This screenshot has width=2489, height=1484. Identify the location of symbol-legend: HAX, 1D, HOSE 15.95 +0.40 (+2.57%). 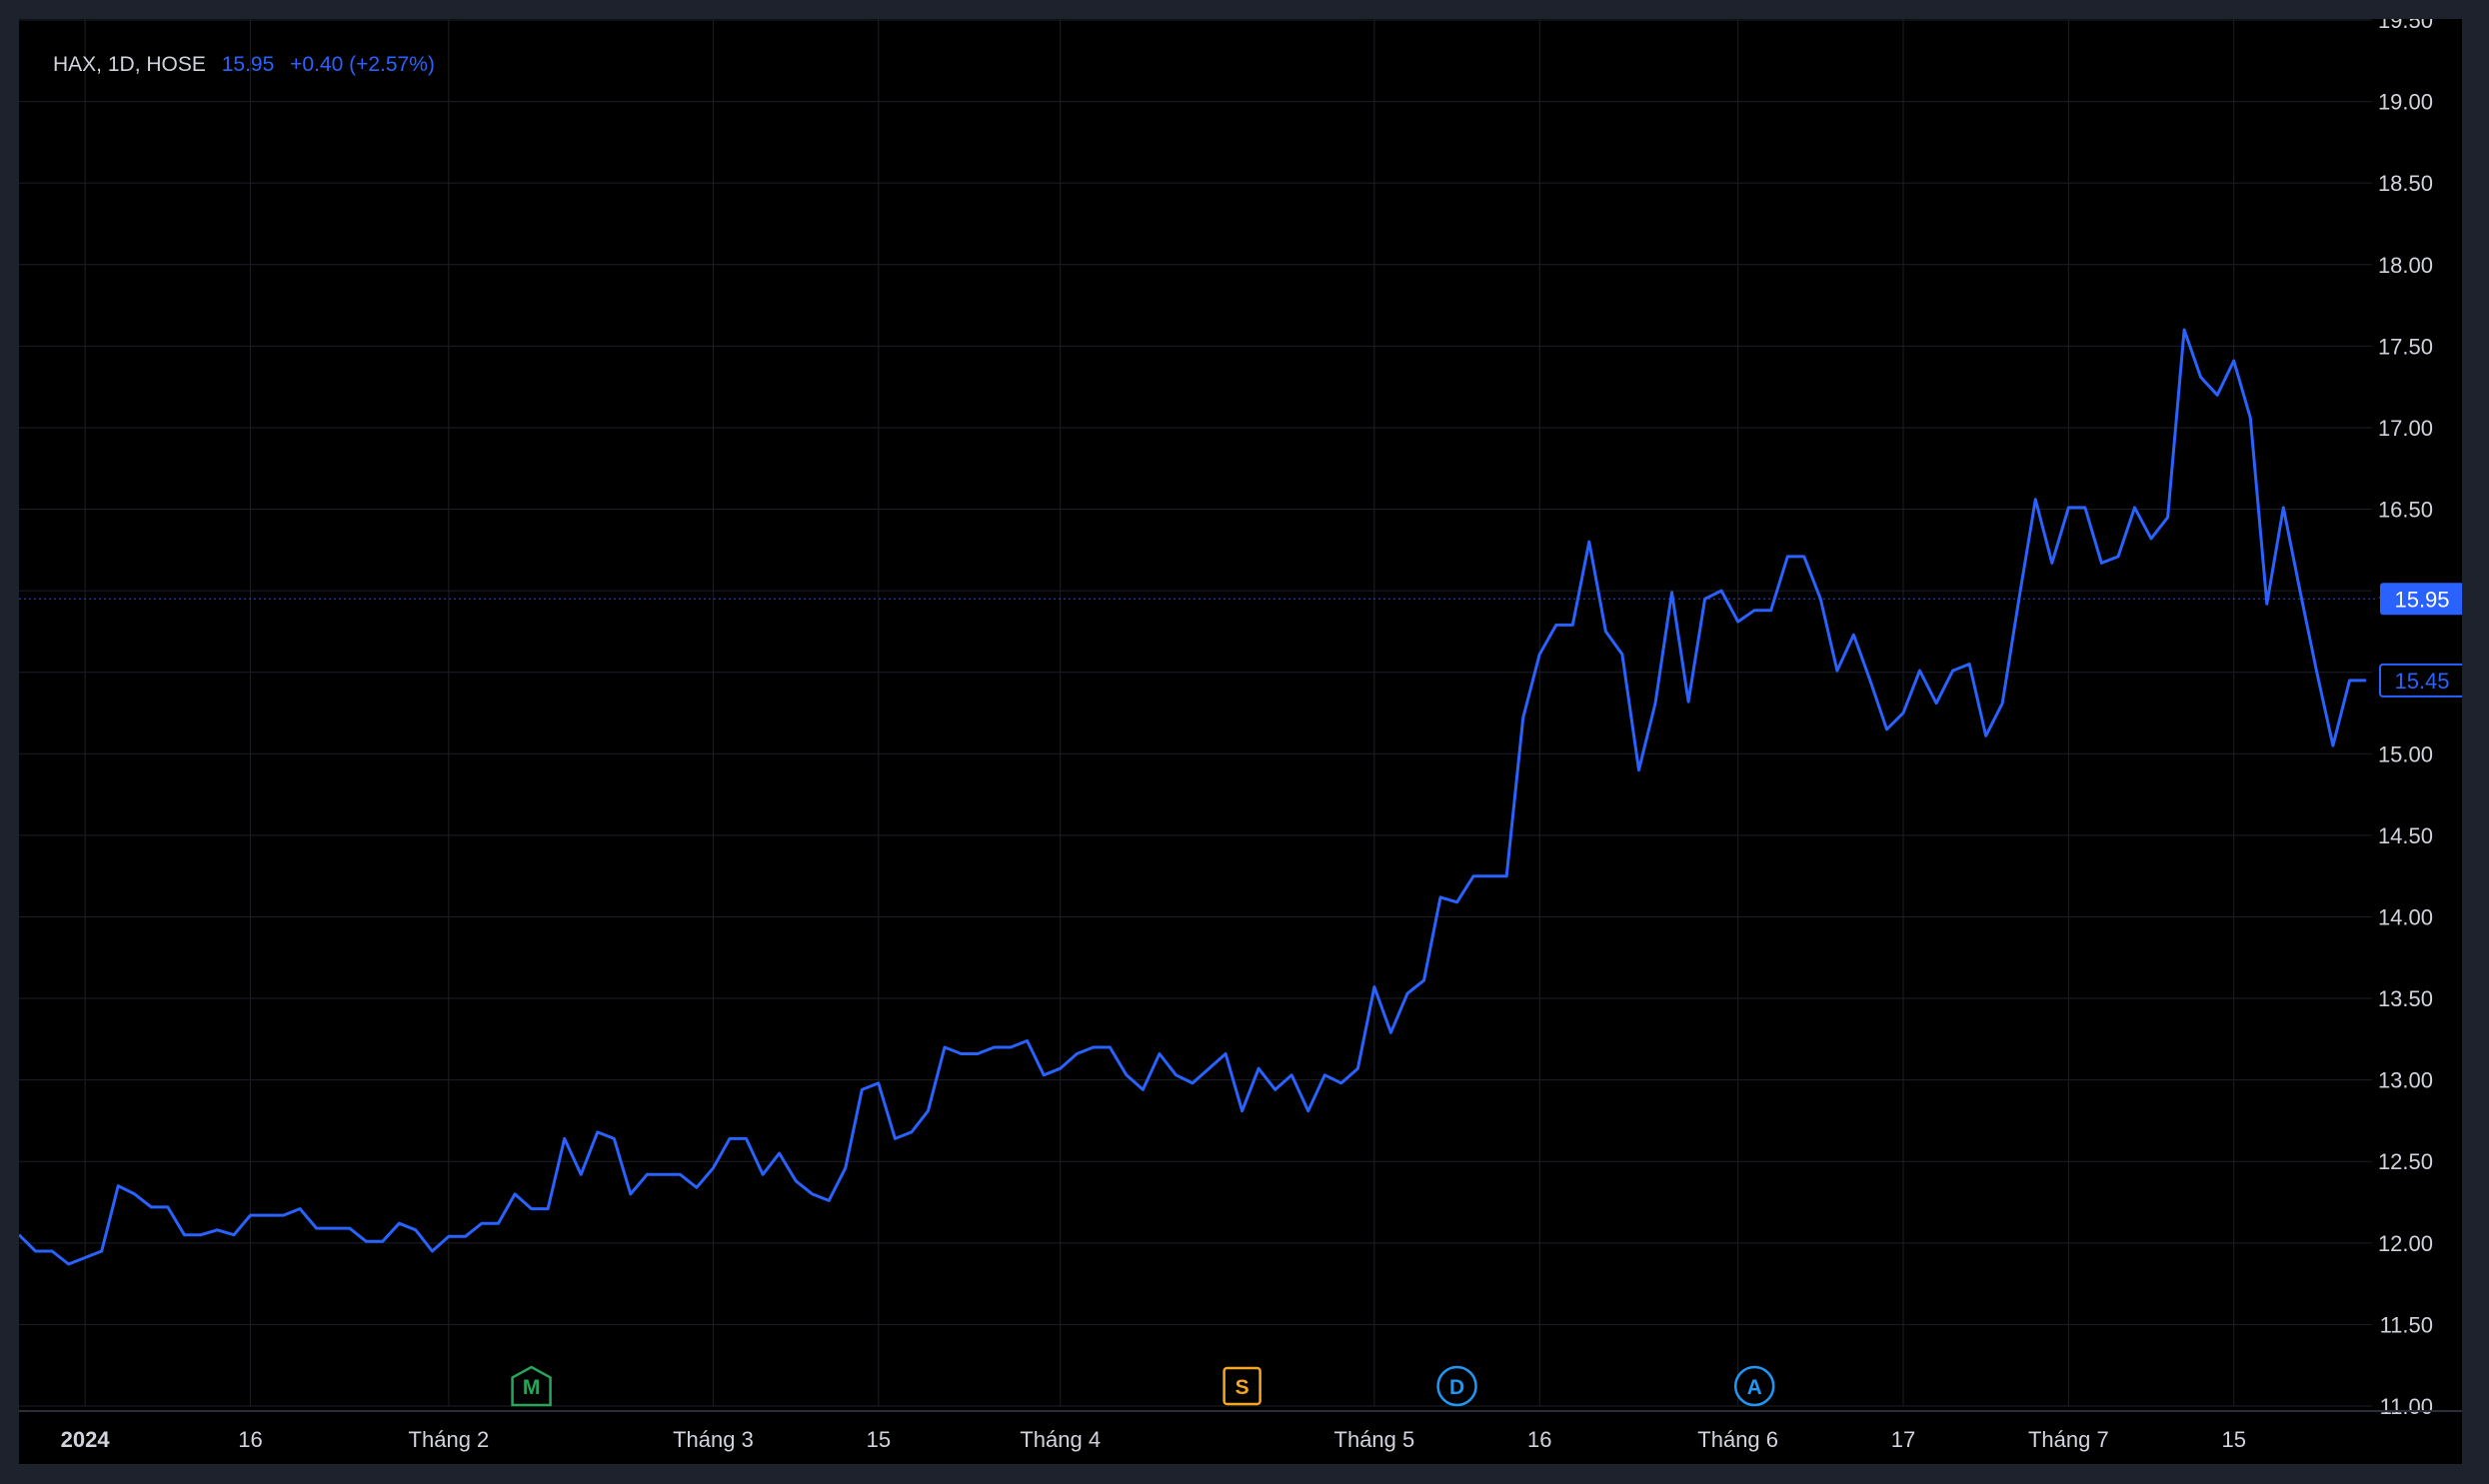
(244, 65).